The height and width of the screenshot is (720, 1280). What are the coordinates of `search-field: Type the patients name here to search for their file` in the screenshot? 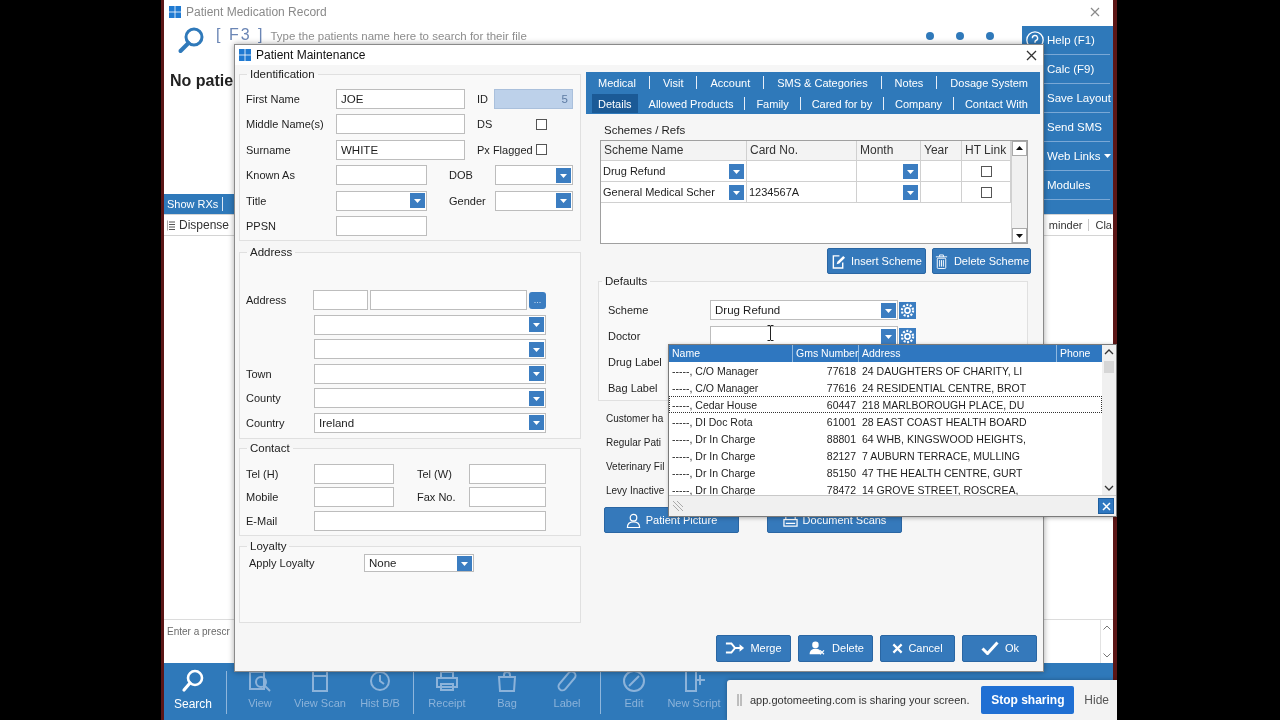 It's located at (420, 35).